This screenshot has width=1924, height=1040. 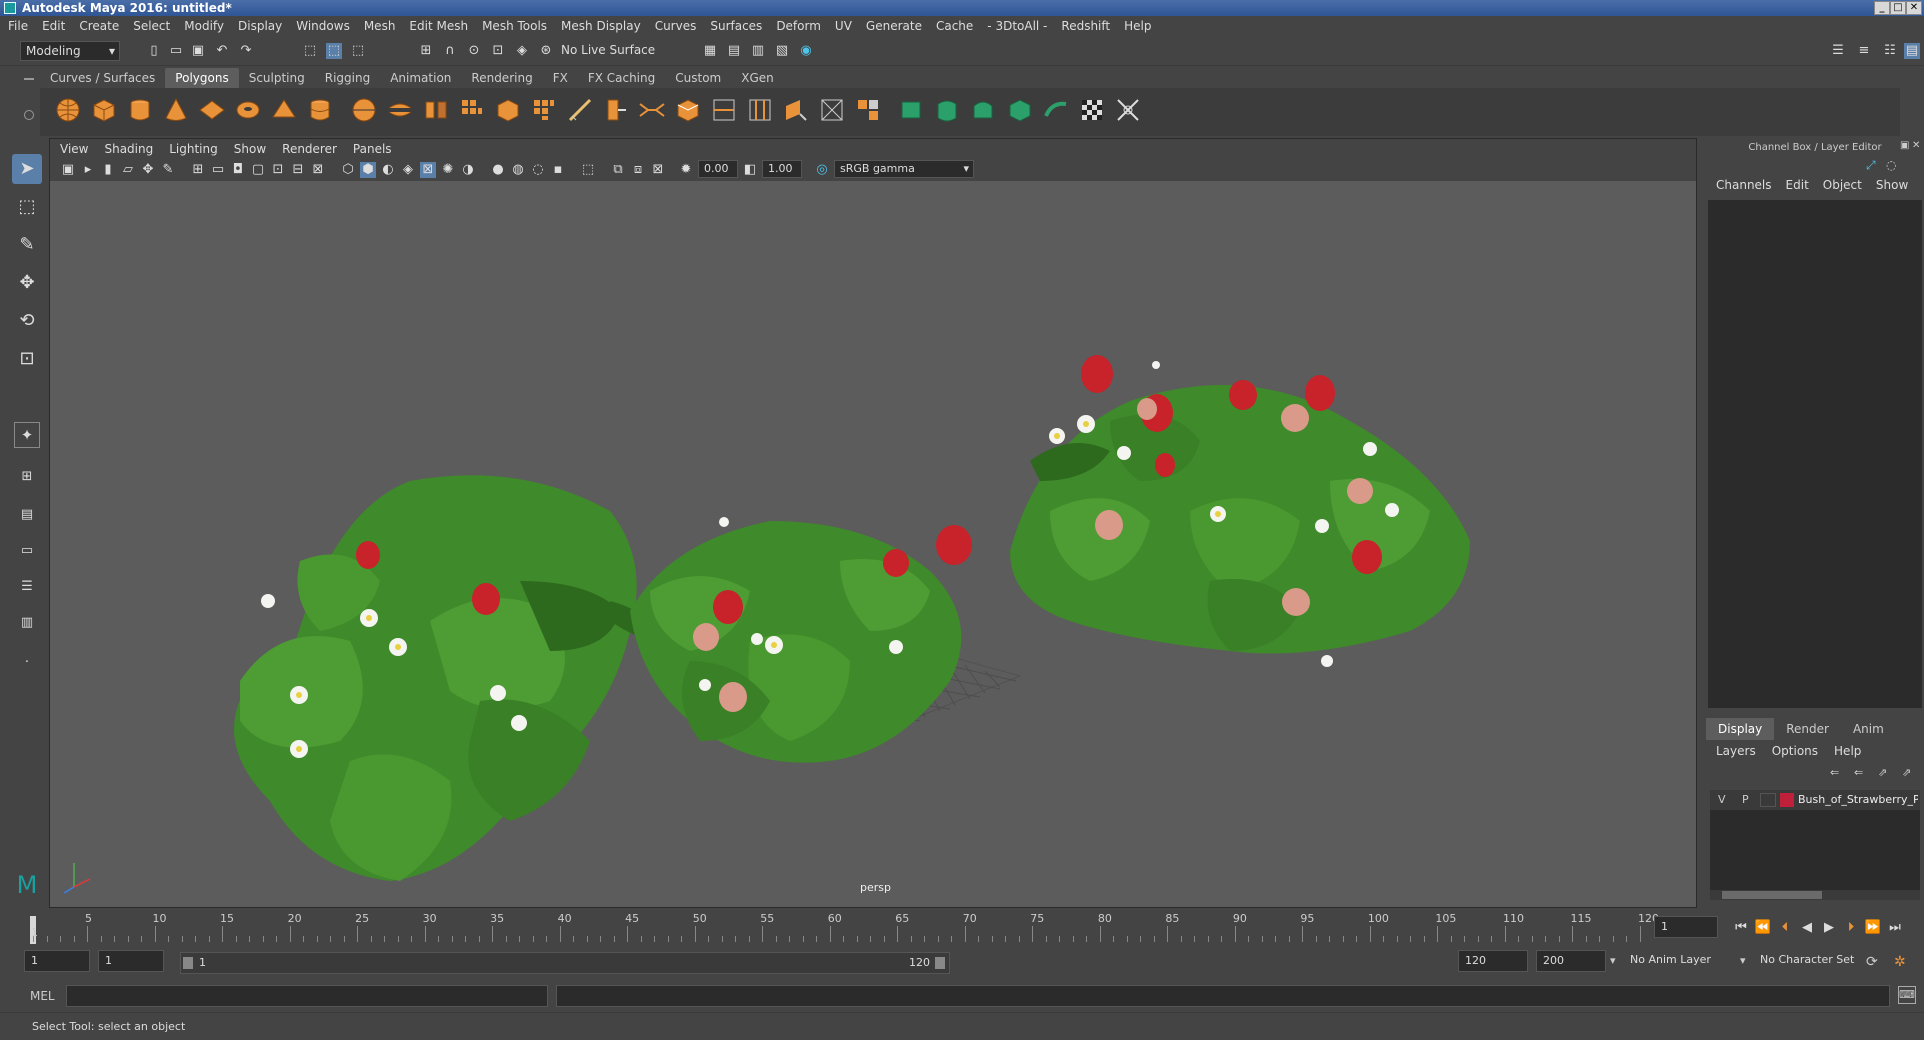 I want to click on layer-color-swatch, so click(x=1787, y=800).